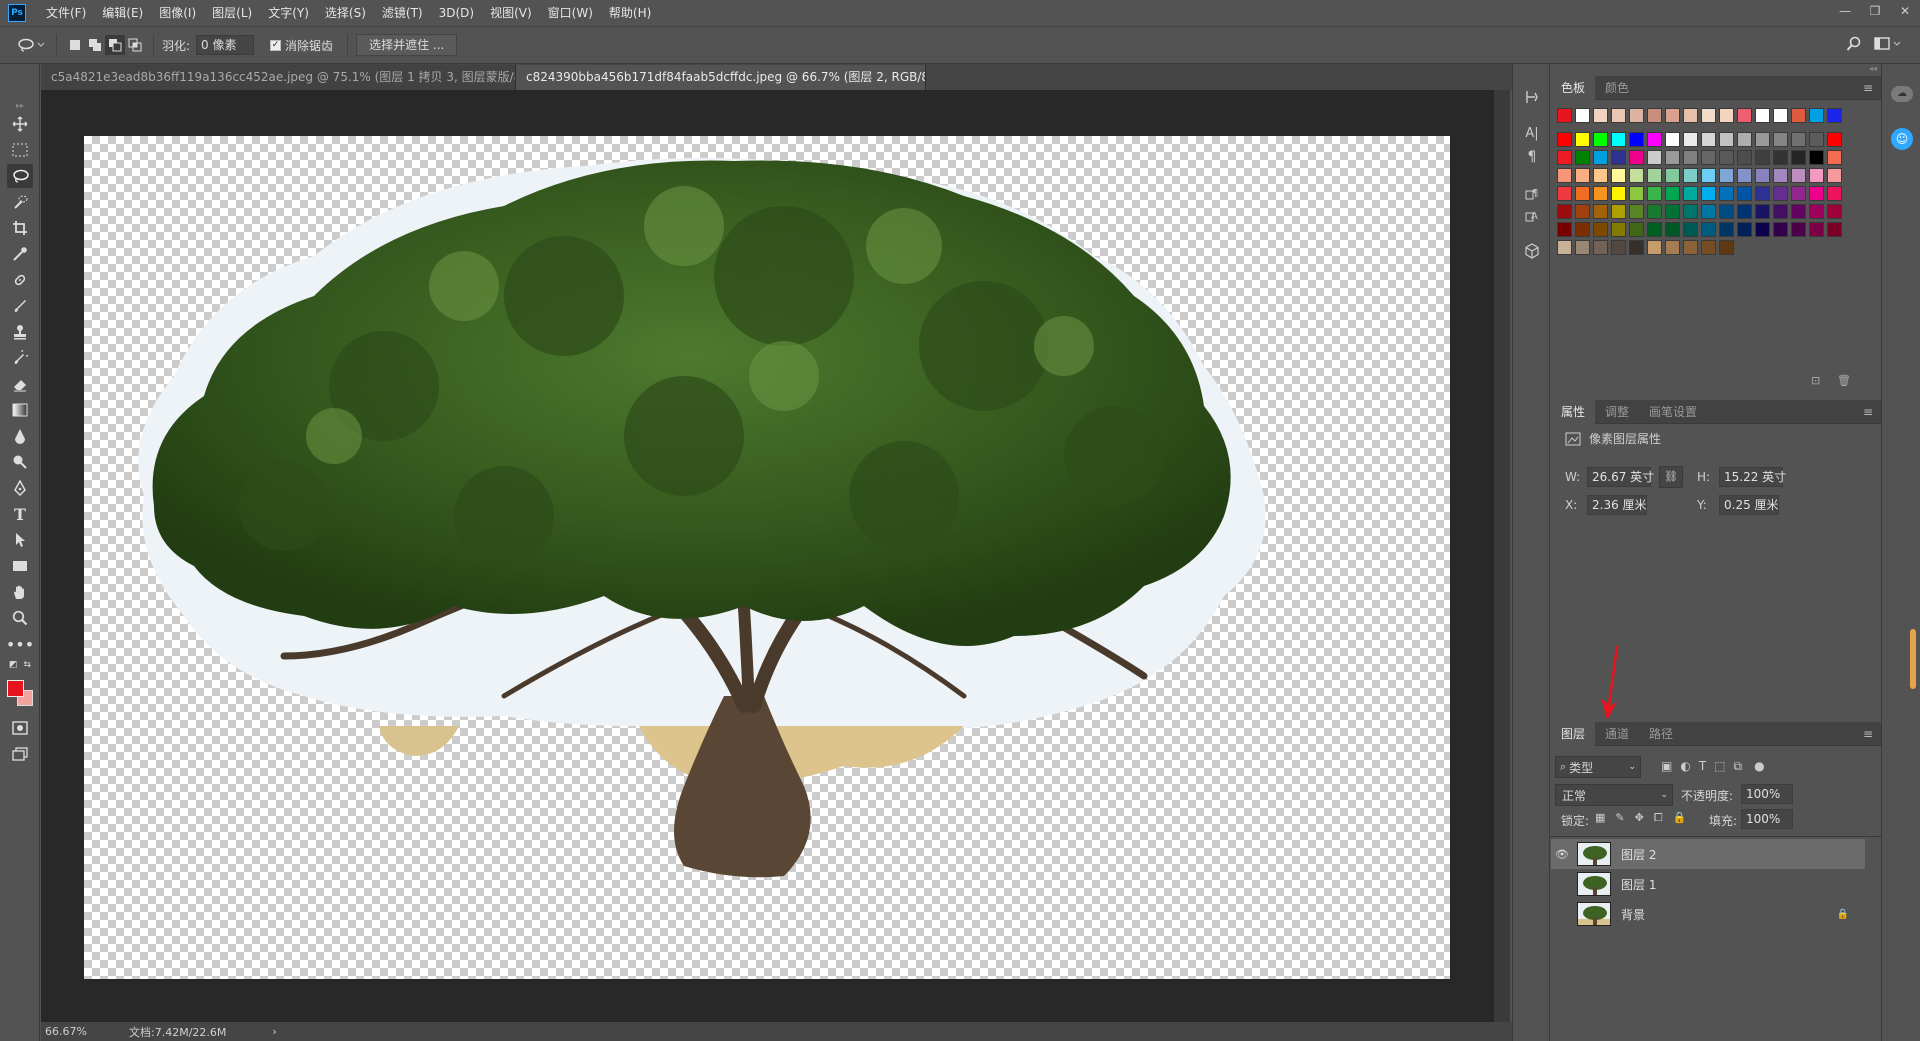  What do you see at coordinates (630, 13) in the screenshot?
I see `menu-help: 帮助(H)` at bounding box center [630, 13].